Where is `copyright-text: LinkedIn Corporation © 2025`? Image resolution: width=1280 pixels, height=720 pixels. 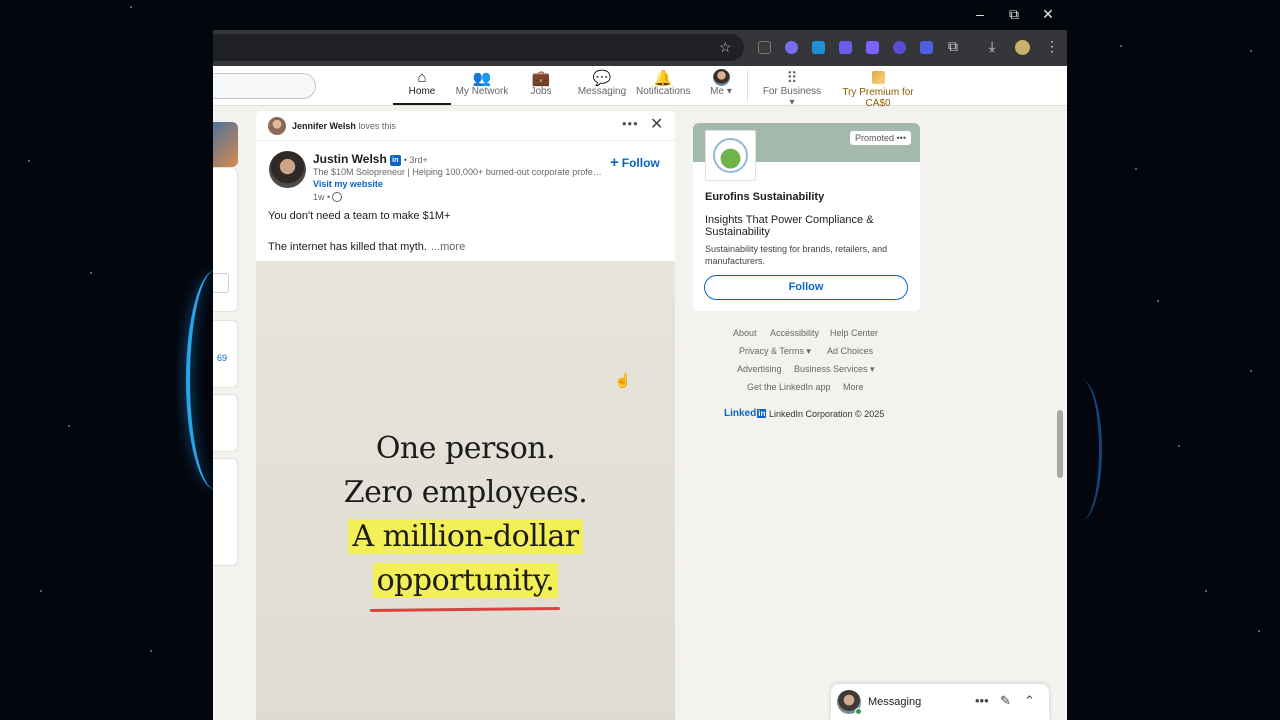
copyright-text: LinkedIn Corporation © 2025 is located at coordinates (827, 414).